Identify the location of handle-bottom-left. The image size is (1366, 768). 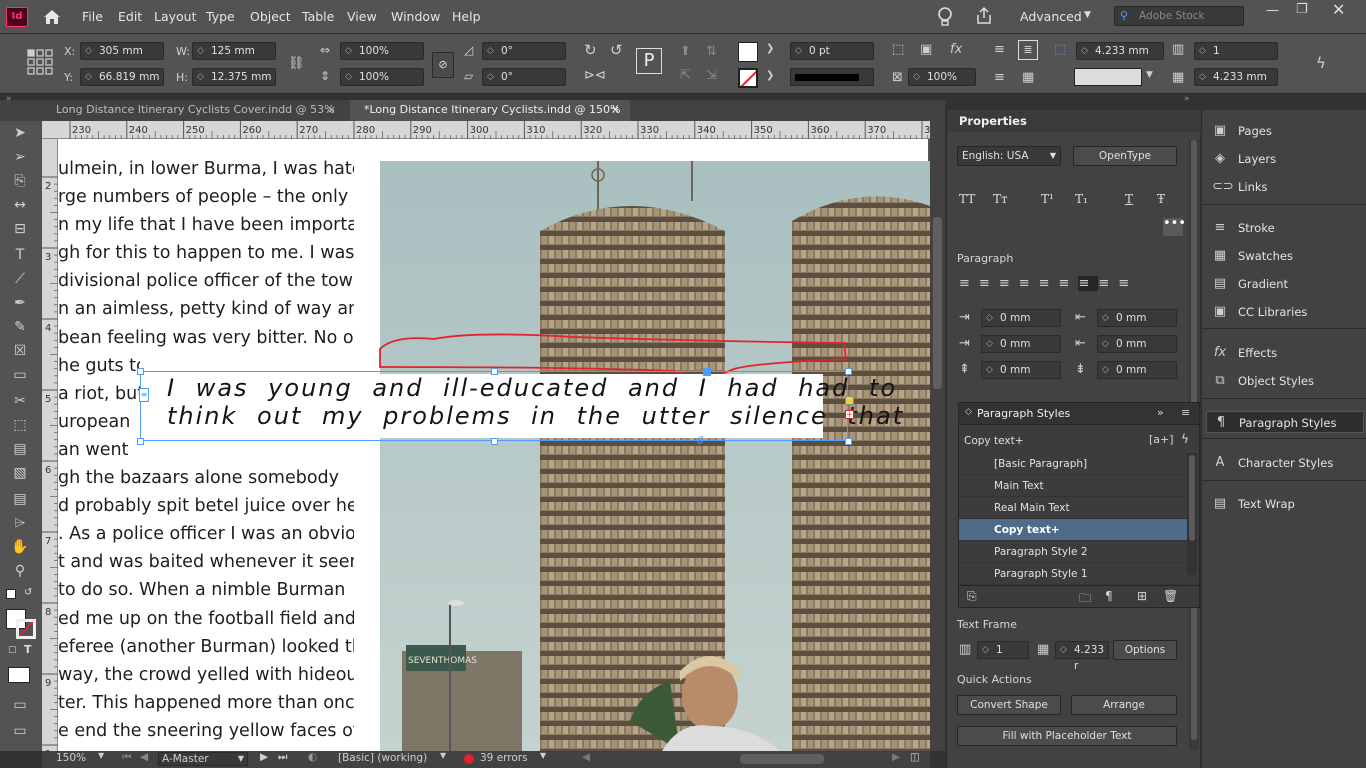
(140, 441).